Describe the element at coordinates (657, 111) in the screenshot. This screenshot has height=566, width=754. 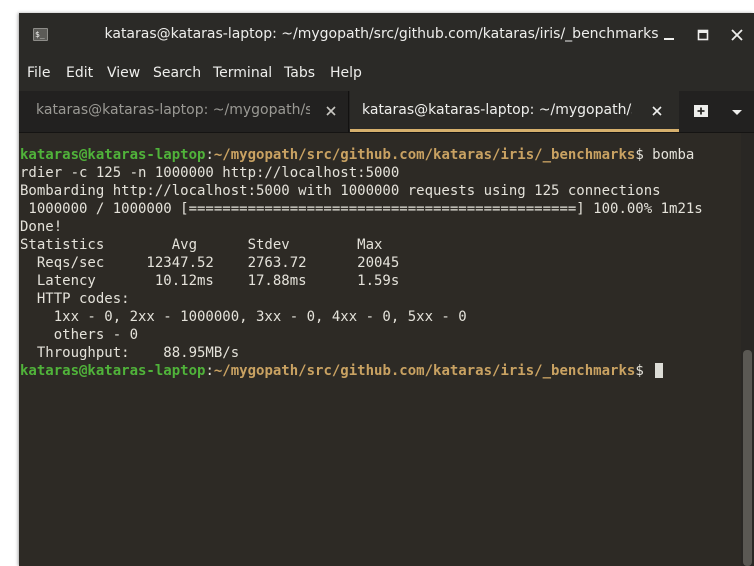
I see `tab-2-close-icon` at that location.